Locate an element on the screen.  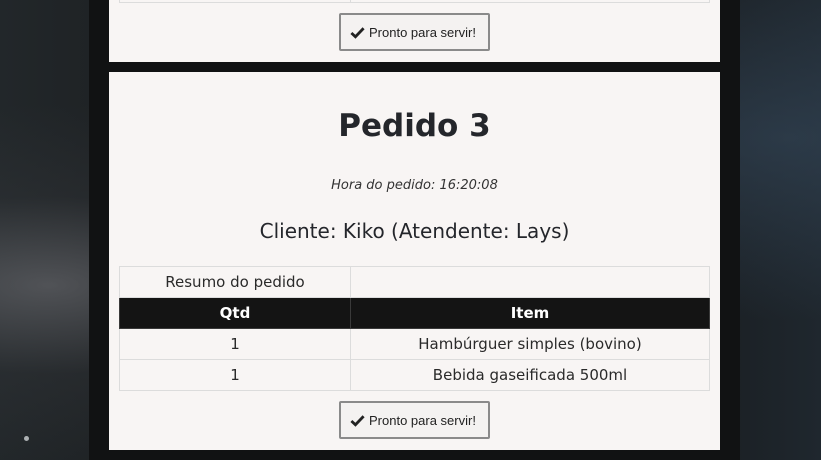
order-client: Cliente: Kiko (Atendente: Lays) is located at coordinates (414, 231).